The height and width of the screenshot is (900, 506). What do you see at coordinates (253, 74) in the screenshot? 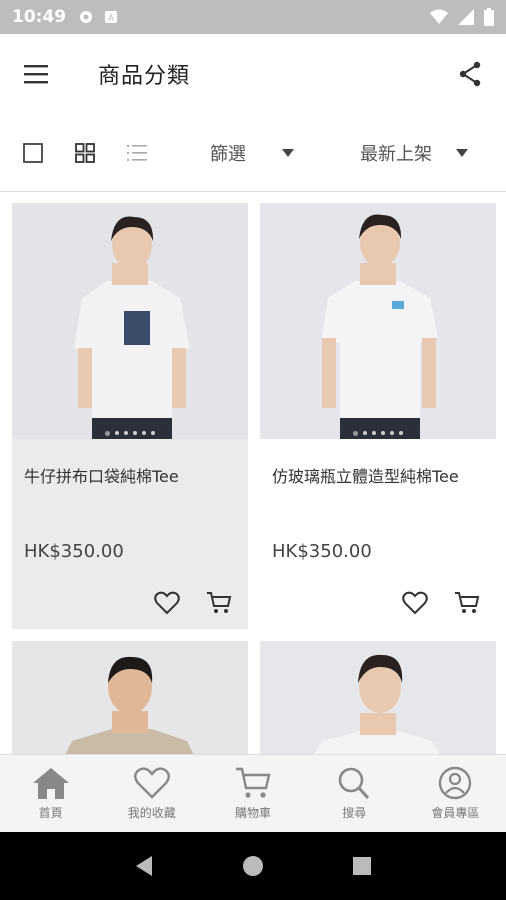
I see `app-bar: 商品分類` at bounding box center [253, 74].